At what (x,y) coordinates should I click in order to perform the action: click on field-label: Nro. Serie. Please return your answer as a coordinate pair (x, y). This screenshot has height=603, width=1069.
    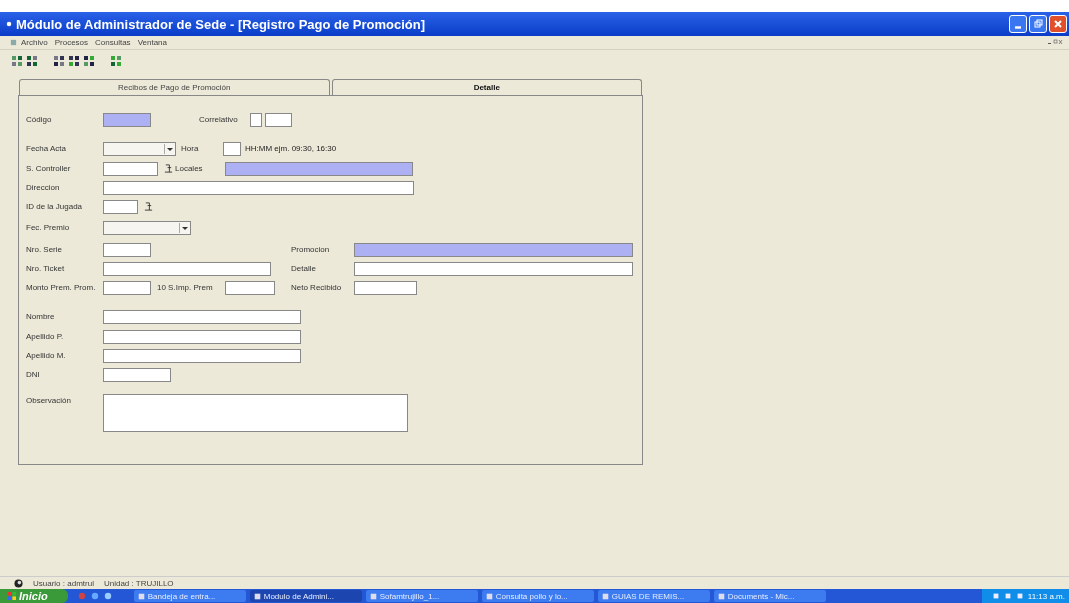
    Looking at the image, I should click on (44, 250).